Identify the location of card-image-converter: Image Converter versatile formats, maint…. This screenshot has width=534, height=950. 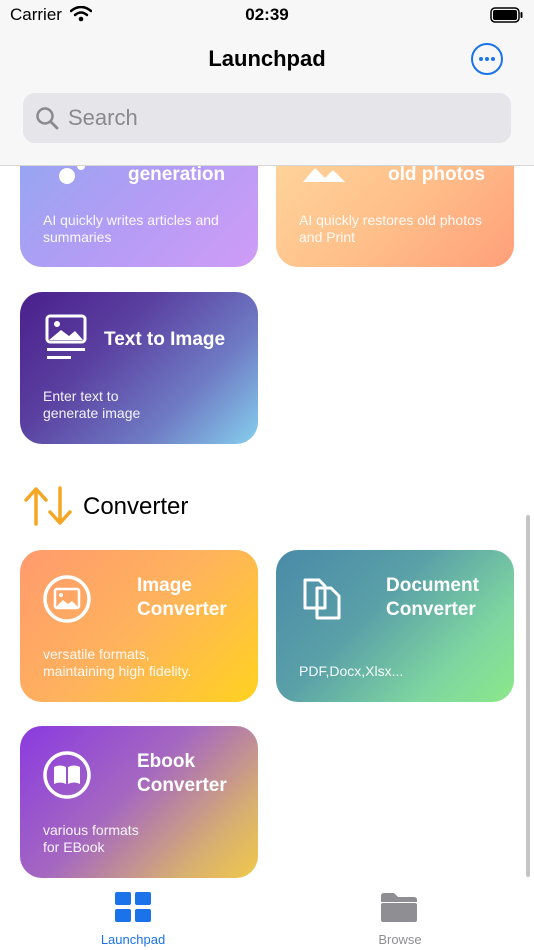
(139, 626).